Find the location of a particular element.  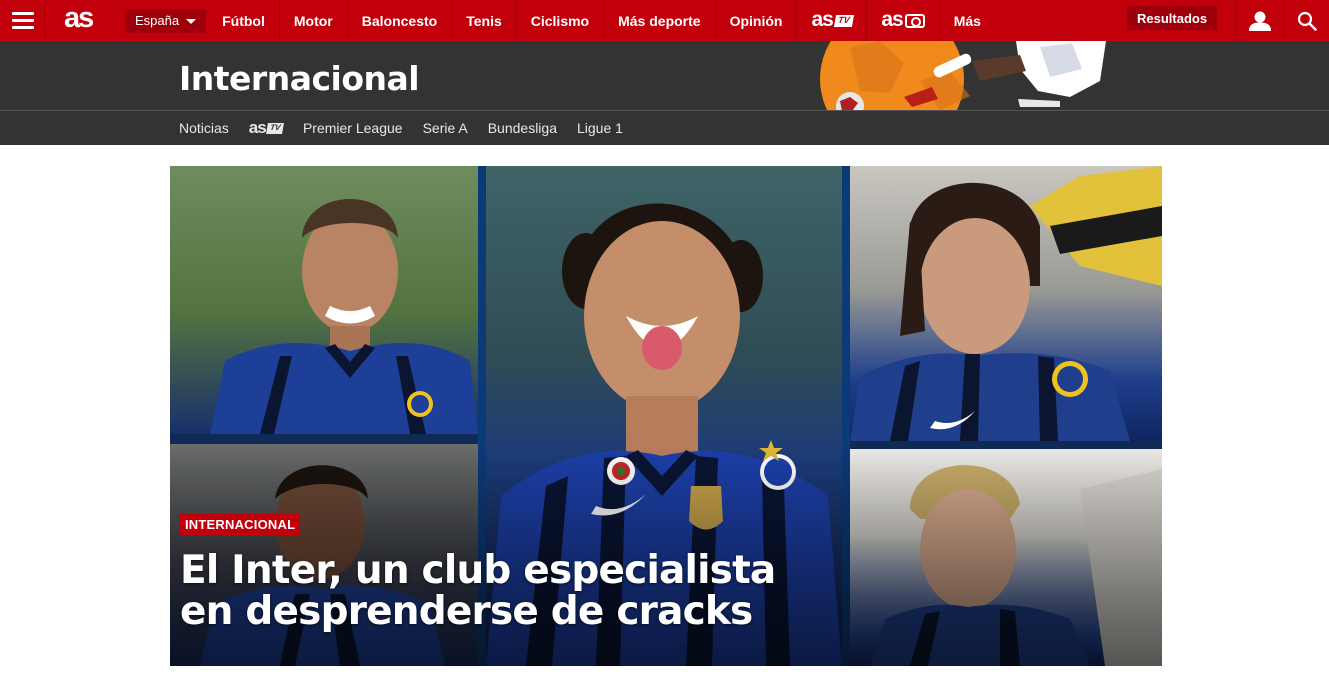

section-header: Internacional is located at coordinates (664, 75).